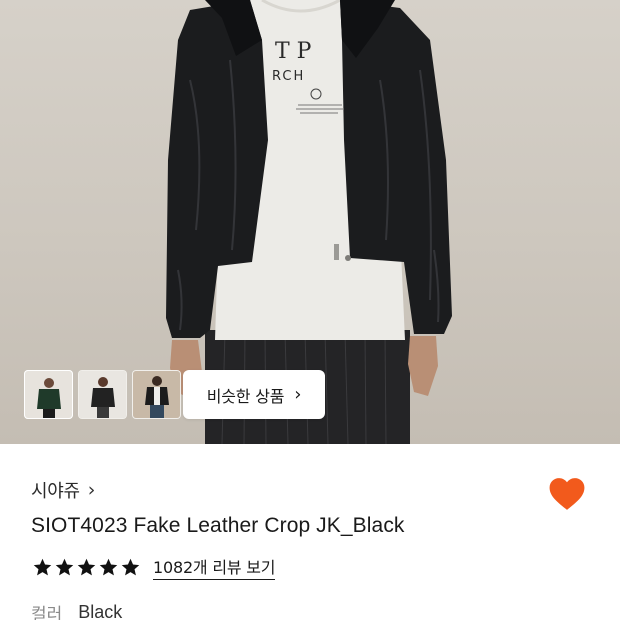 The image size is (620, 620). Describe the element at coordinates (100, 611) in the screenshot. I see `color-value: Black` at that location.